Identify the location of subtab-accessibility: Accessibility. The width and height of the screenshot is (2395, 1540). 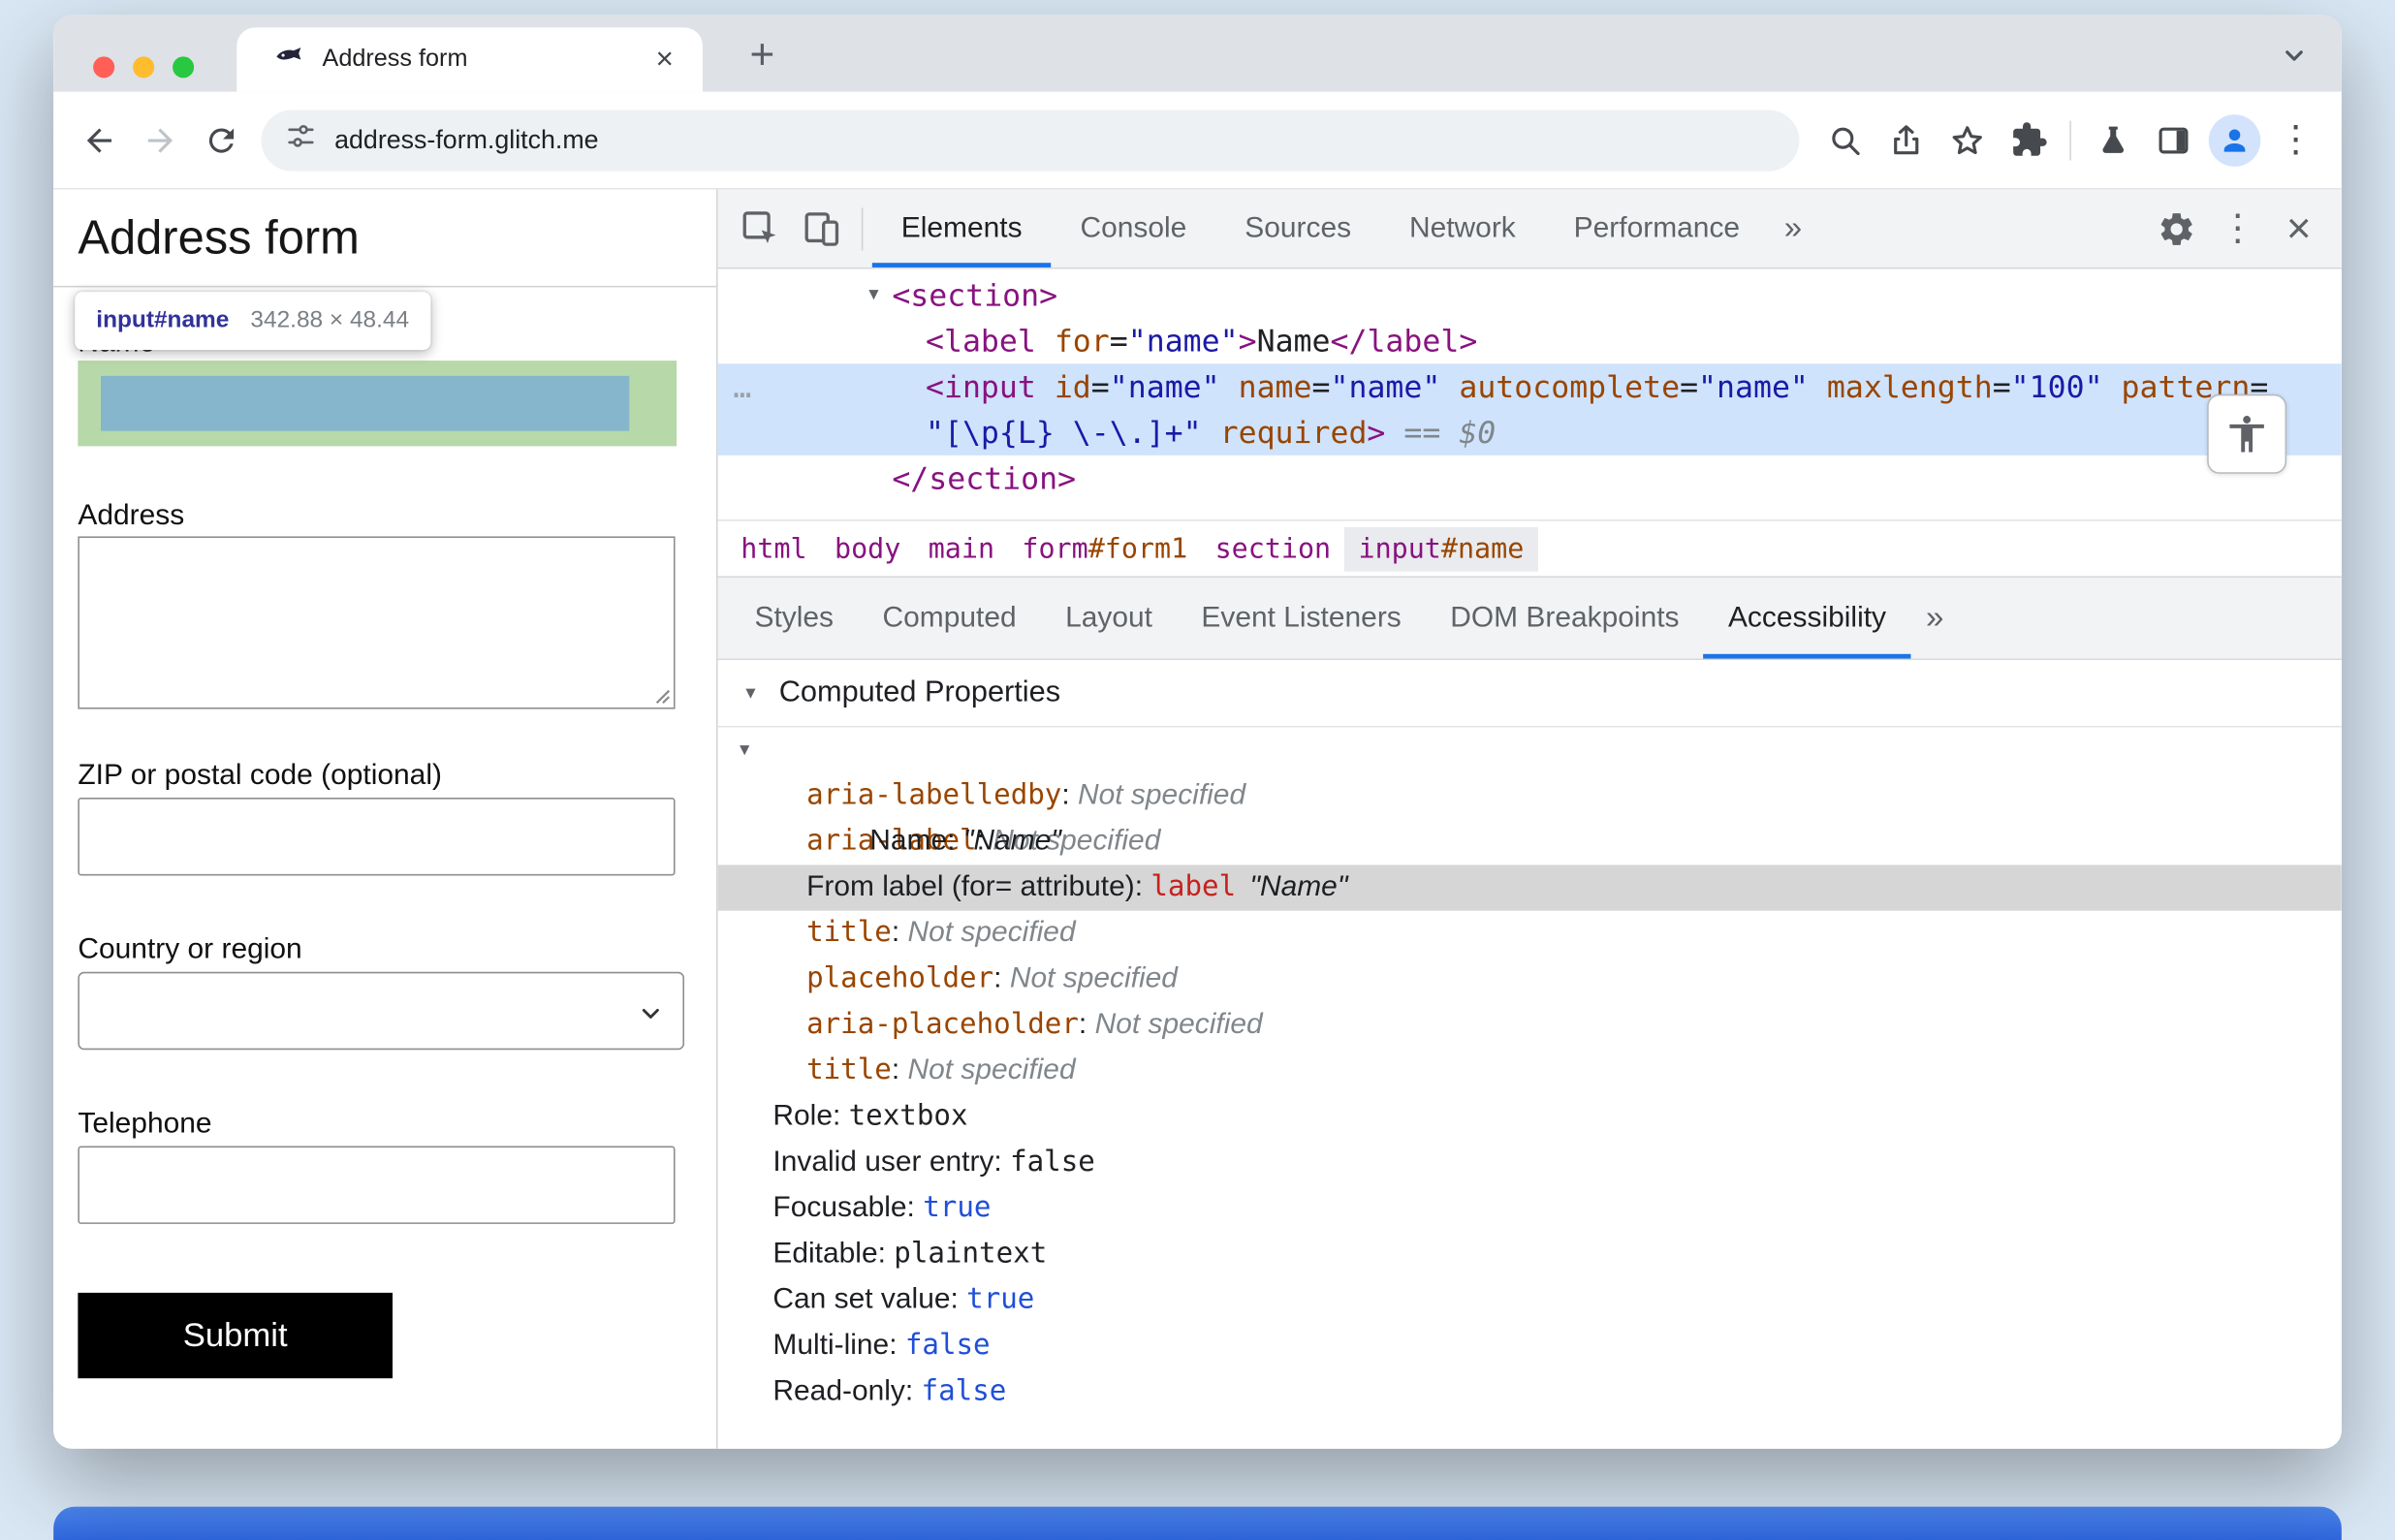
(1807, 618).